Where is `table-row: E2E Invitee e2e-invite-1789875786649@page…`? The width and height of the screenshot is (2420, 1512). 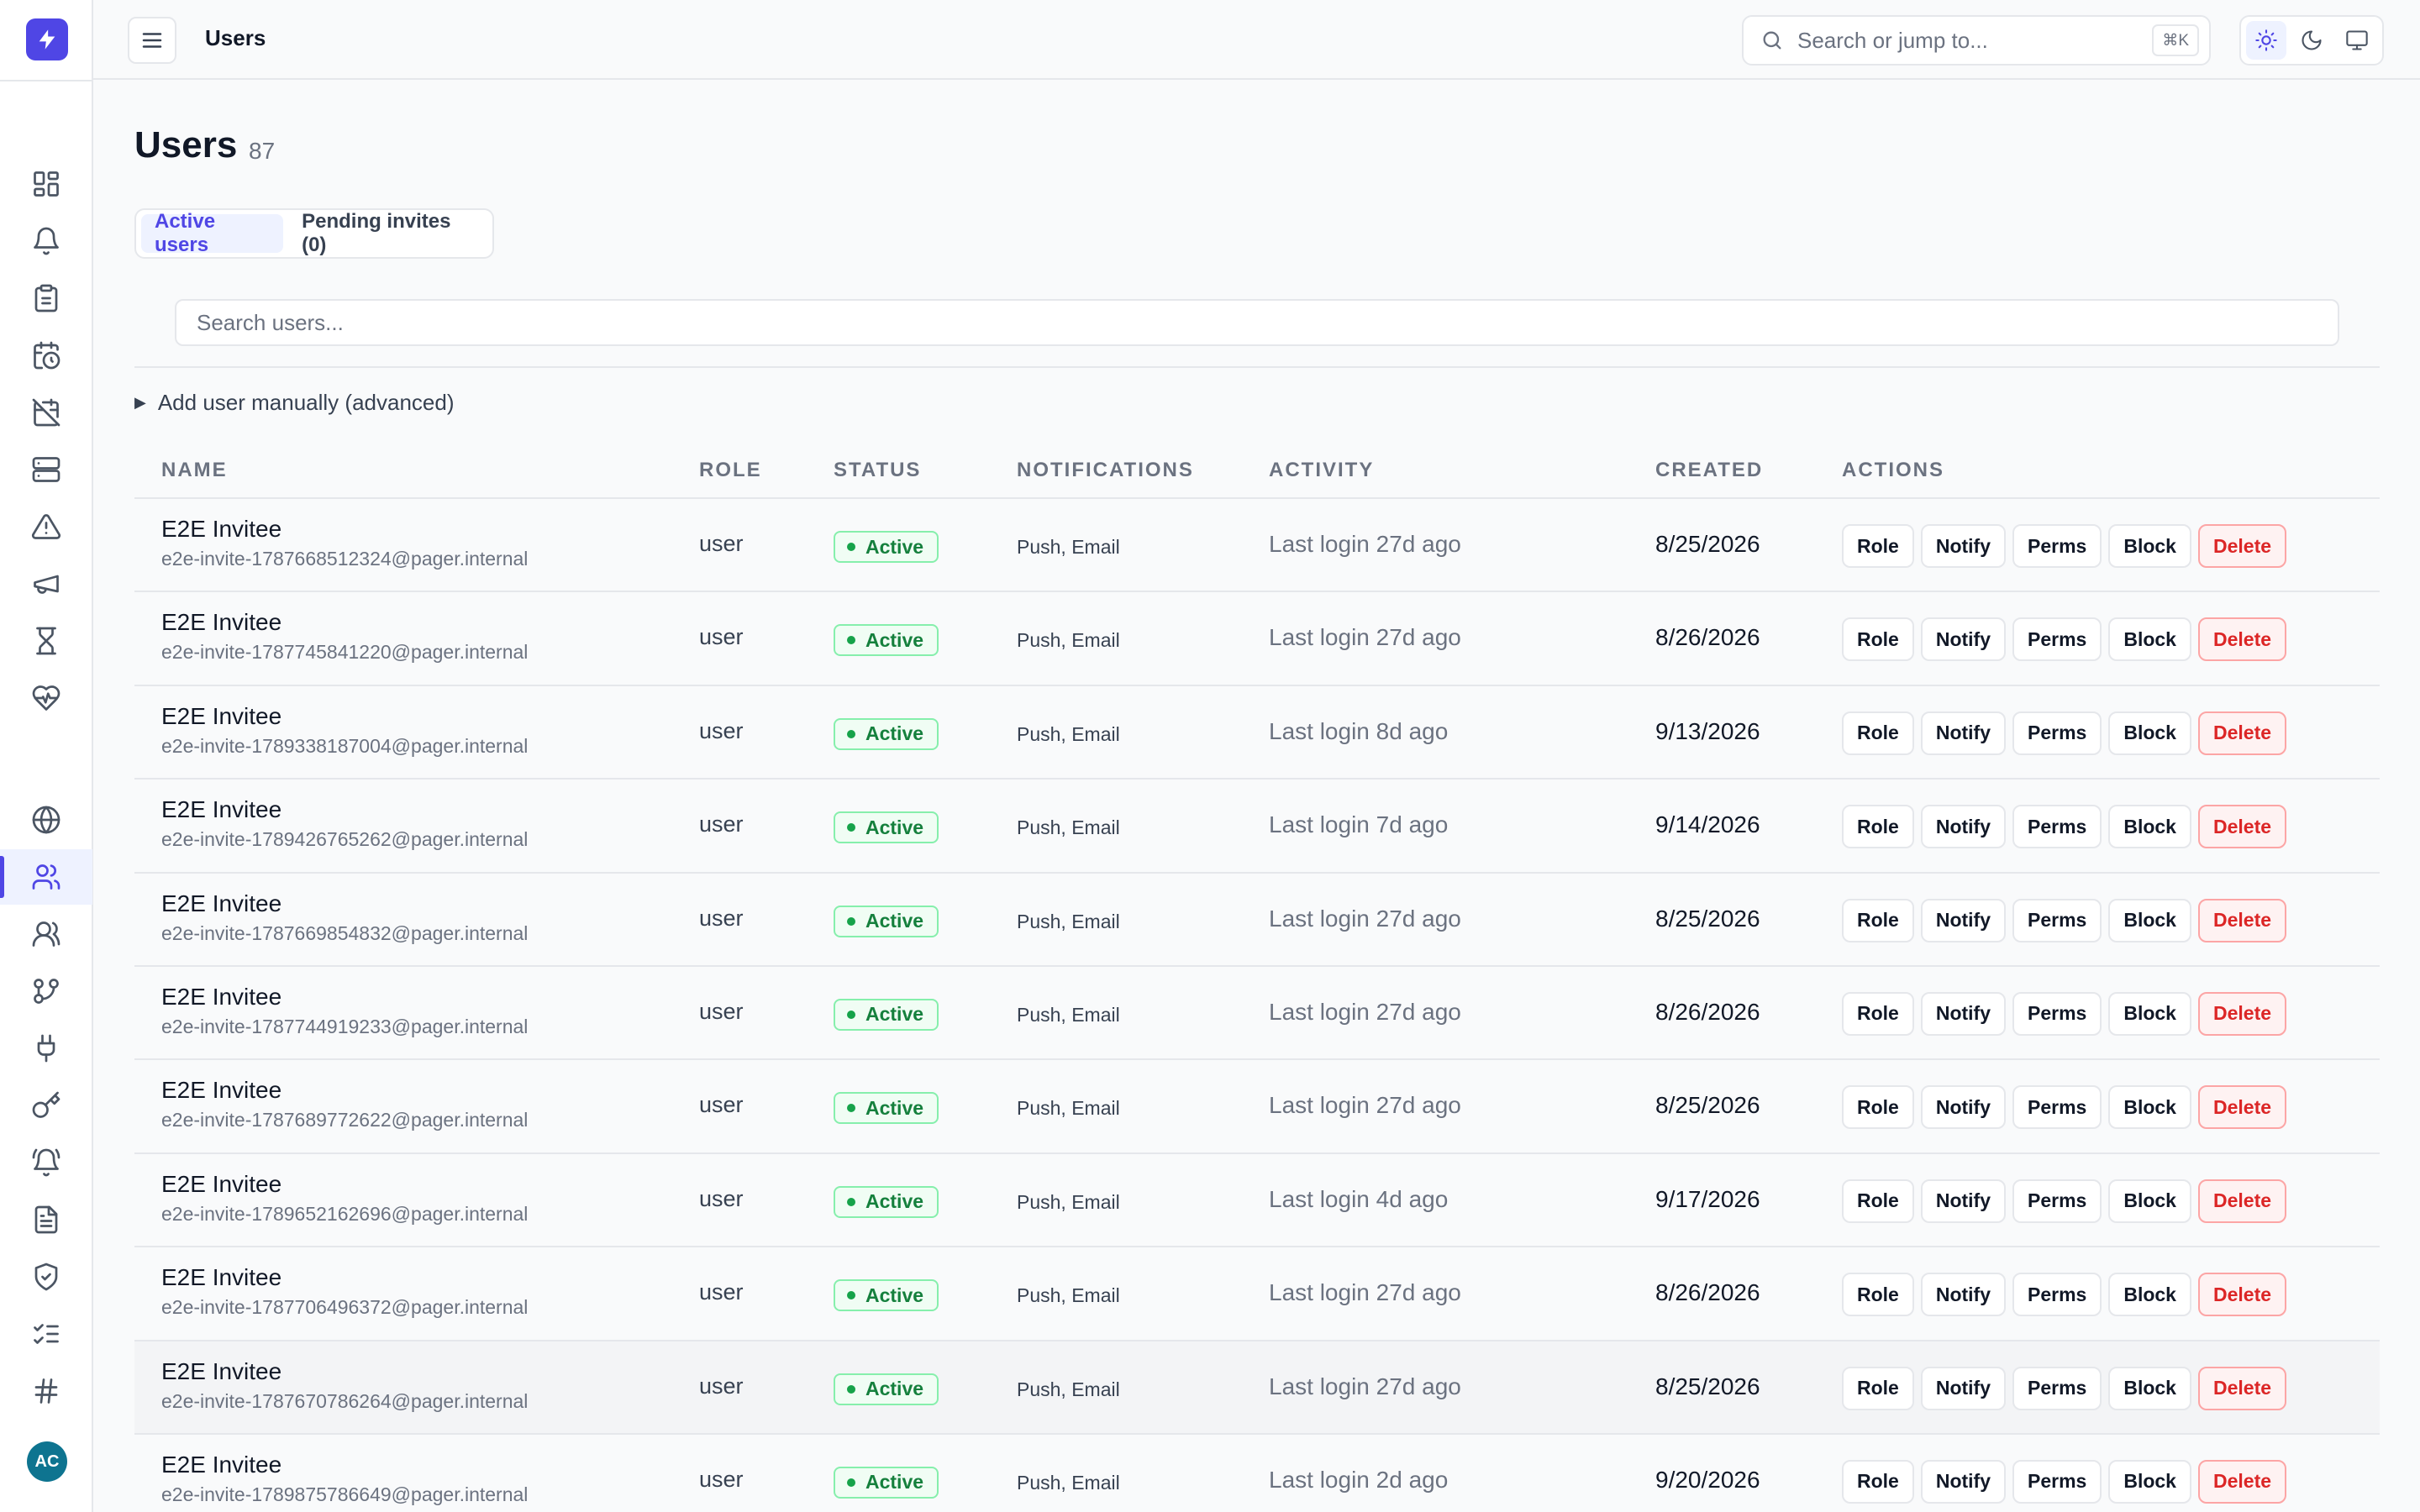
table-row: E2E Invitee e2e-invite-1789875786649@page… is located at coordinates (1257, 1473).